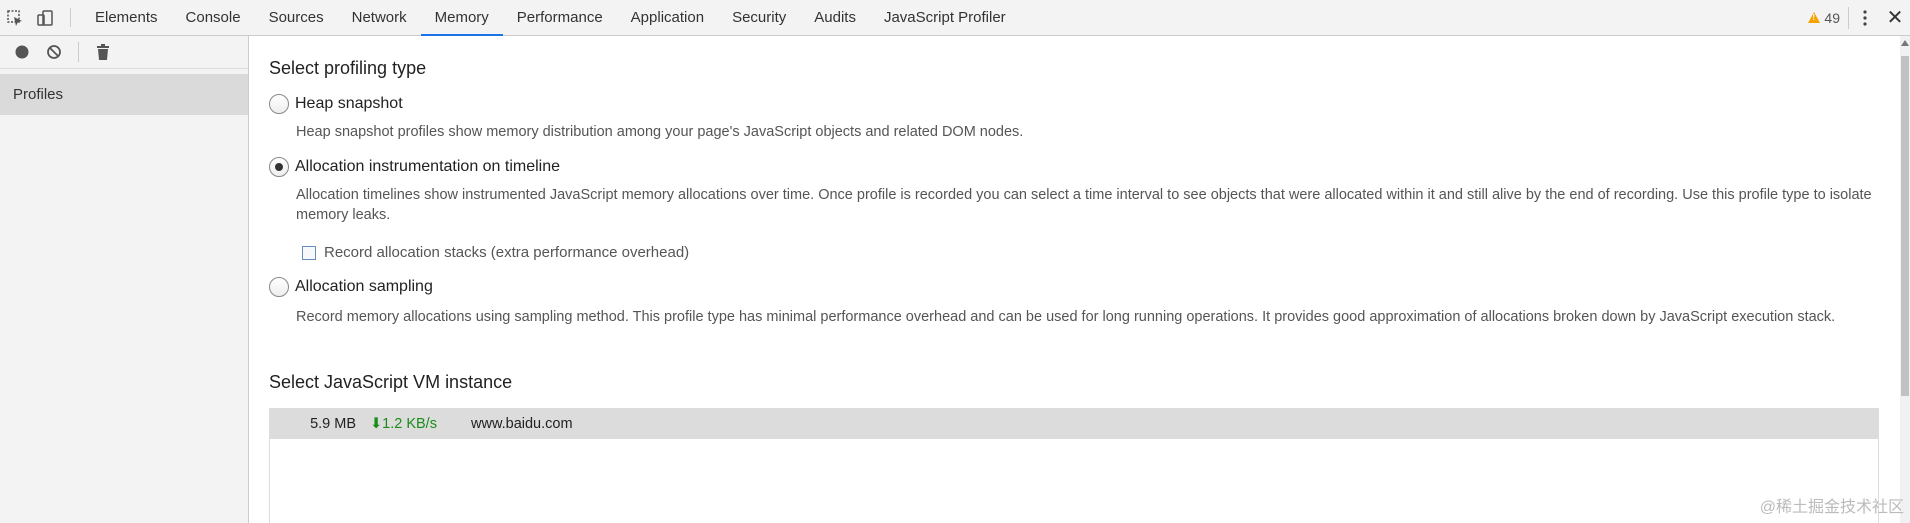 This screenshot has height=523, width=1910. What do you see at coordinates (213, 17) in the screenshot?
I see `tab-console: Console` at bounding box center [213, 17].